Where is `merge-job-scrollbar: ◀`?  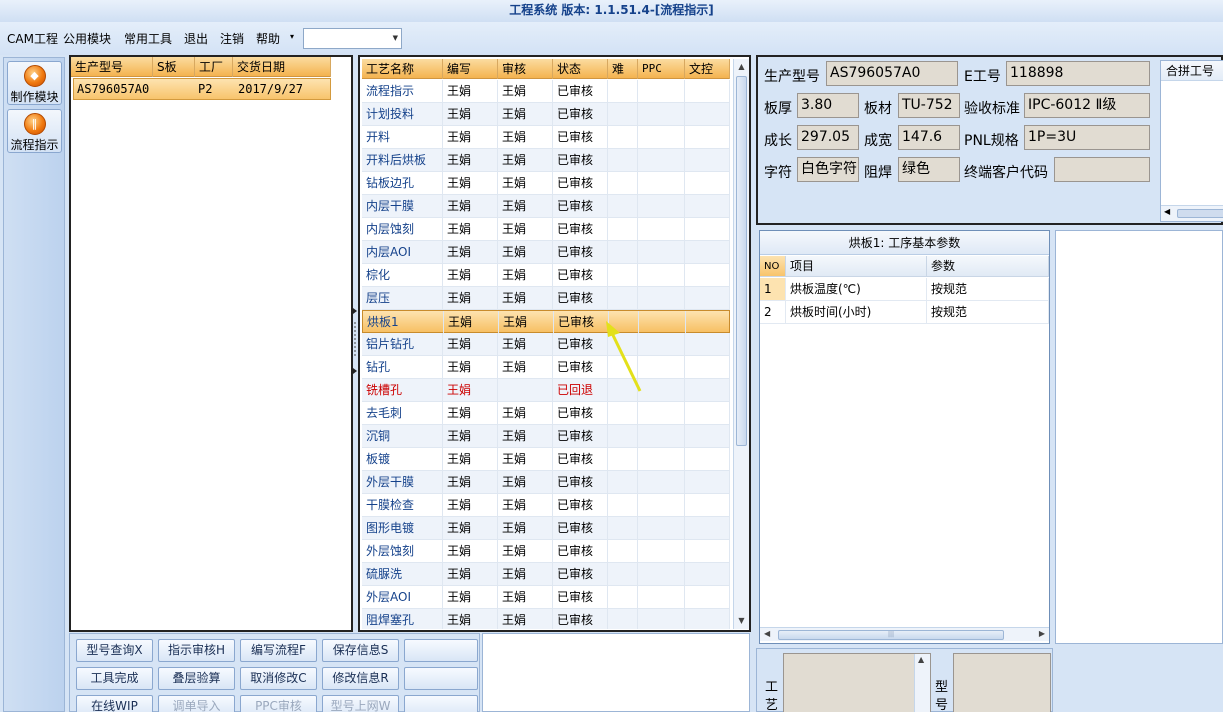
merge-job-scrollbar: ◀ is located at coordinates (1192, 213).